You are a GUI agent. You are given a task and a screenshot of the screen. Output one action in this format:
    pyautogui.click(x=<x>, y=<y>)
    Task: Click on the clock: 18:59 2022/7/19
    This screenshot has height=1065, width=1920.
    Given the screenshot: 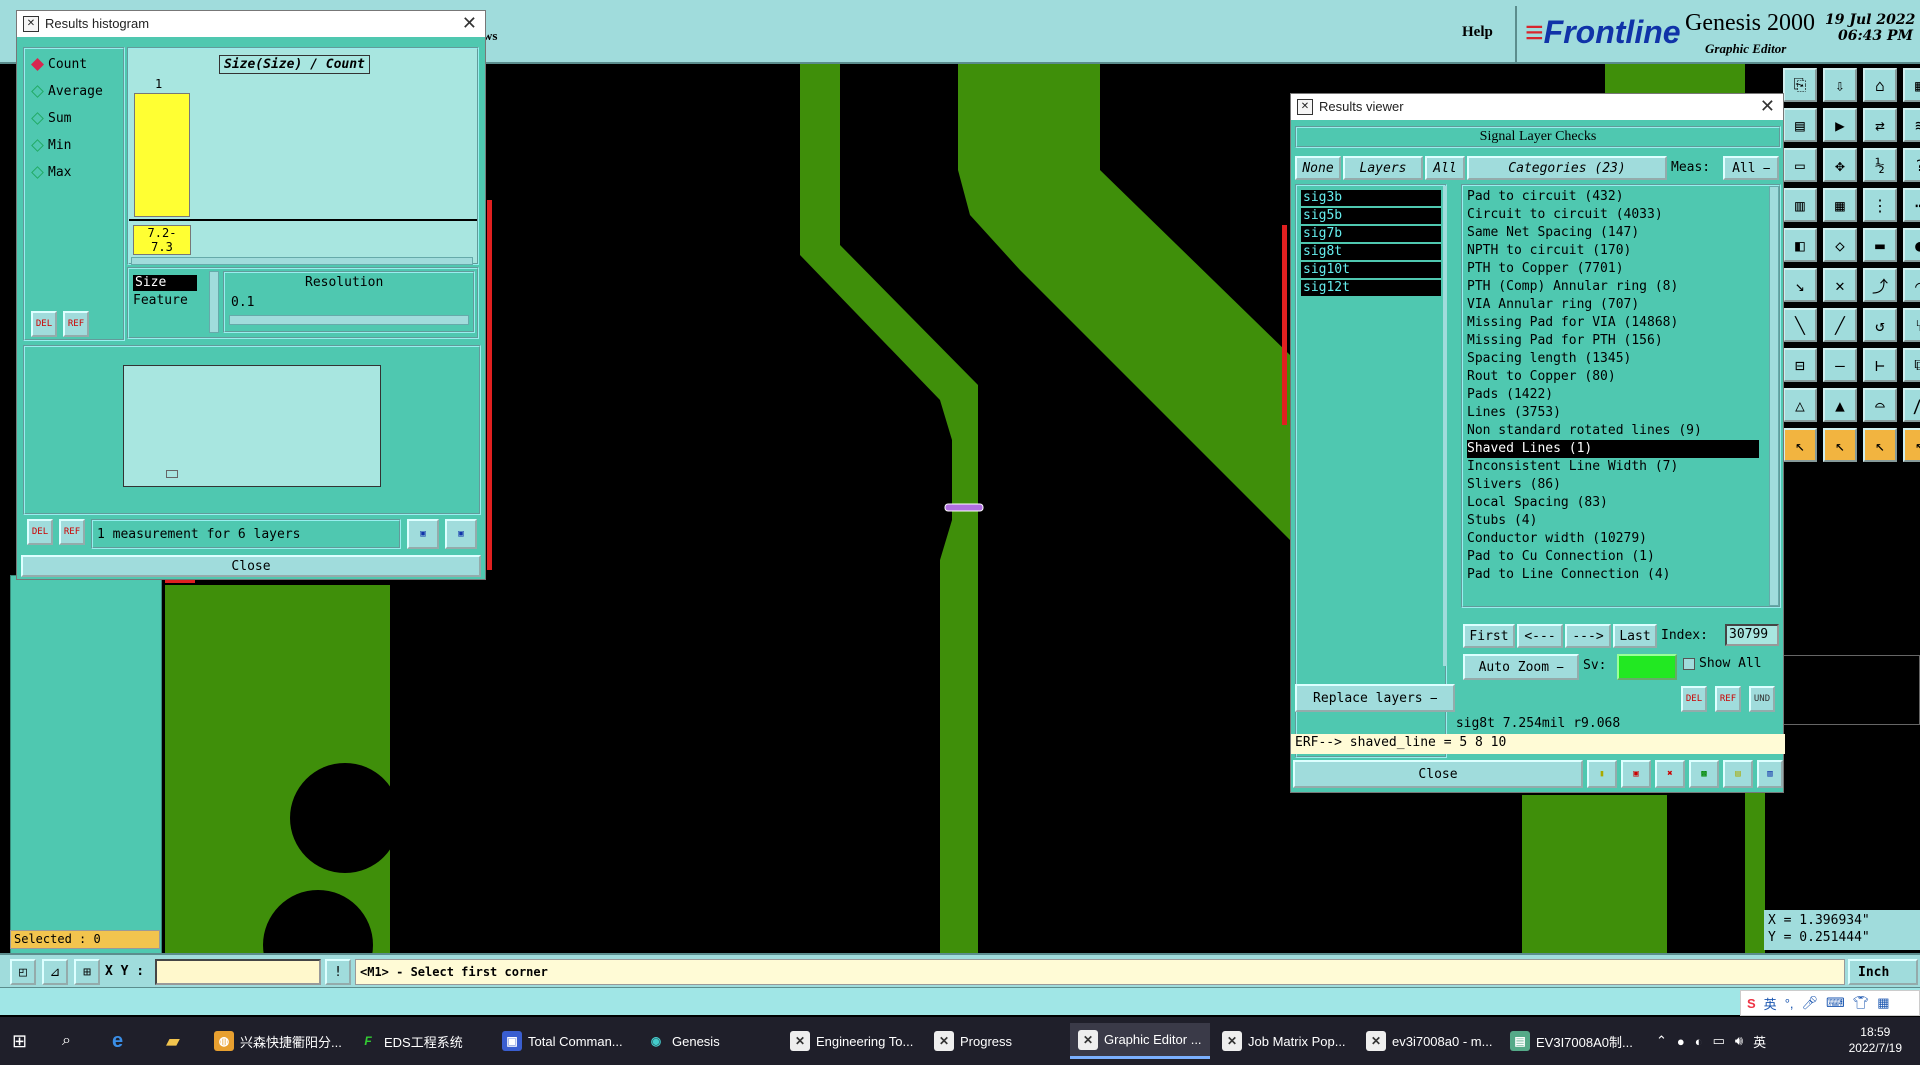 What is the action you would take?
    pyautogui.click(x=1875, y=1040)
    